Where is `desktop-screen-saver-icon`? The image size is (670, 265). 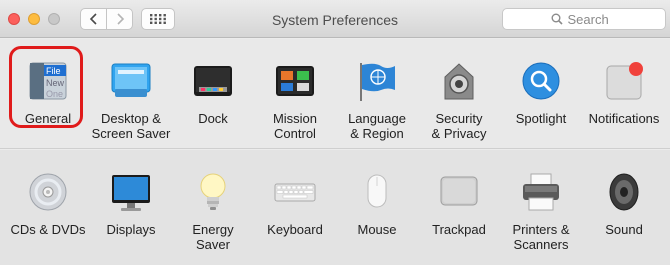
desktop-screen-saver-icon is located at coordinates (131, 81).